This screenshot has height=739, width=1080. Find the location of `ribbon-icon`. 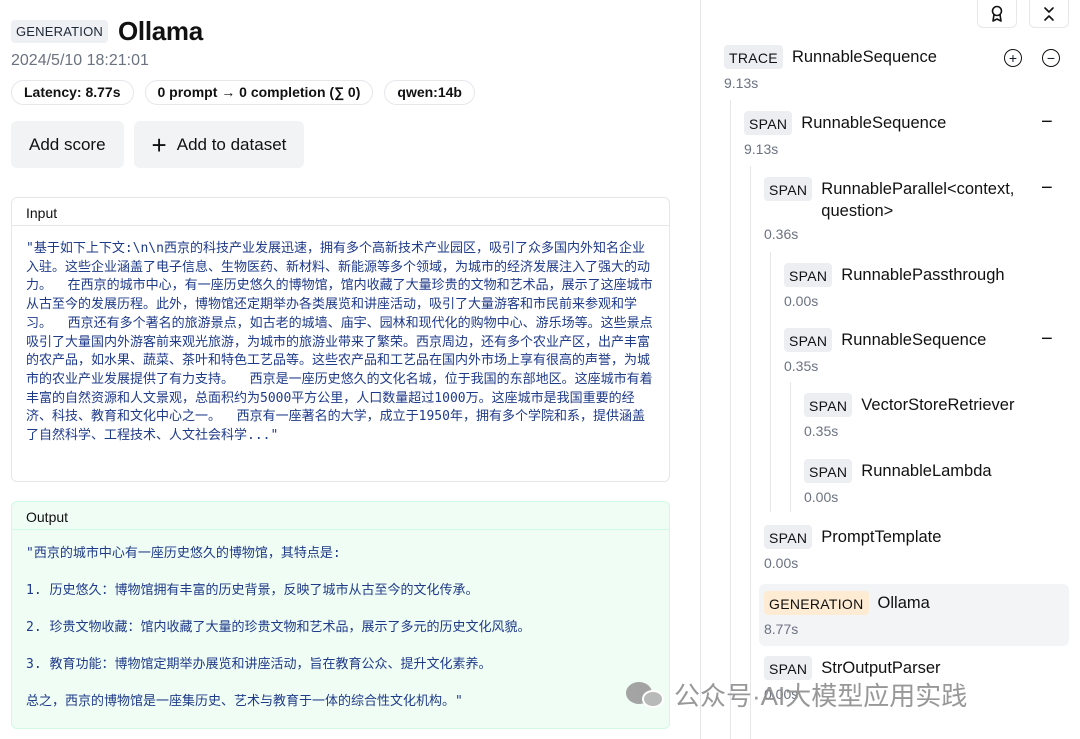

ribbon-icon is located at coordinates (997, 14).